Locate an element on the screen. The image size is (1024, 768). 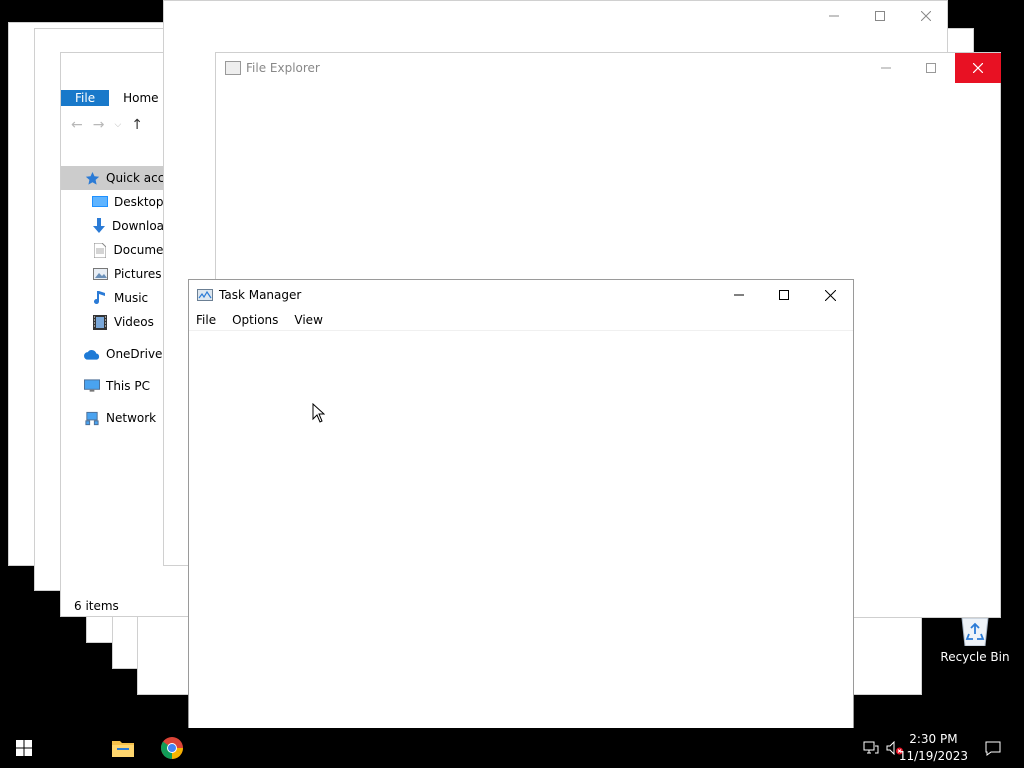
sidebar-item-pictures: Pictures is located at coordinates (116, 274).